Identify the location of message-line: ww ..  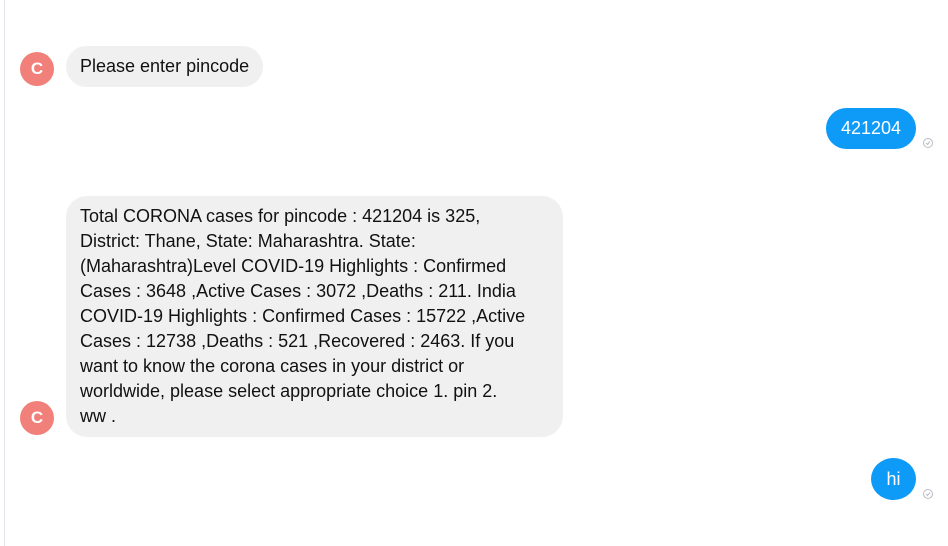
(98, 416).